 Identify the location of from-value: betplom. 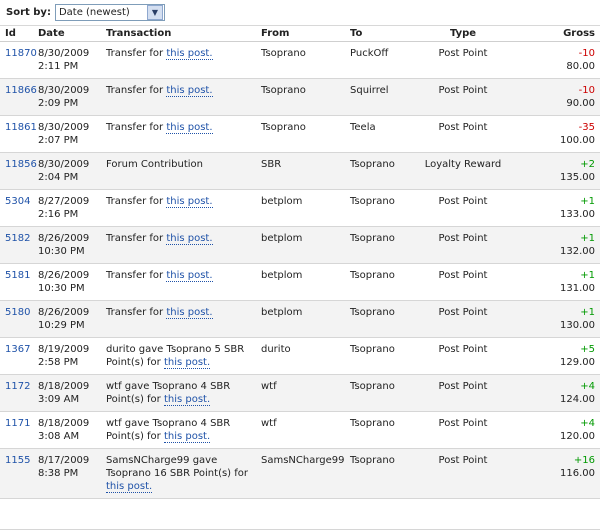
(282, 312).